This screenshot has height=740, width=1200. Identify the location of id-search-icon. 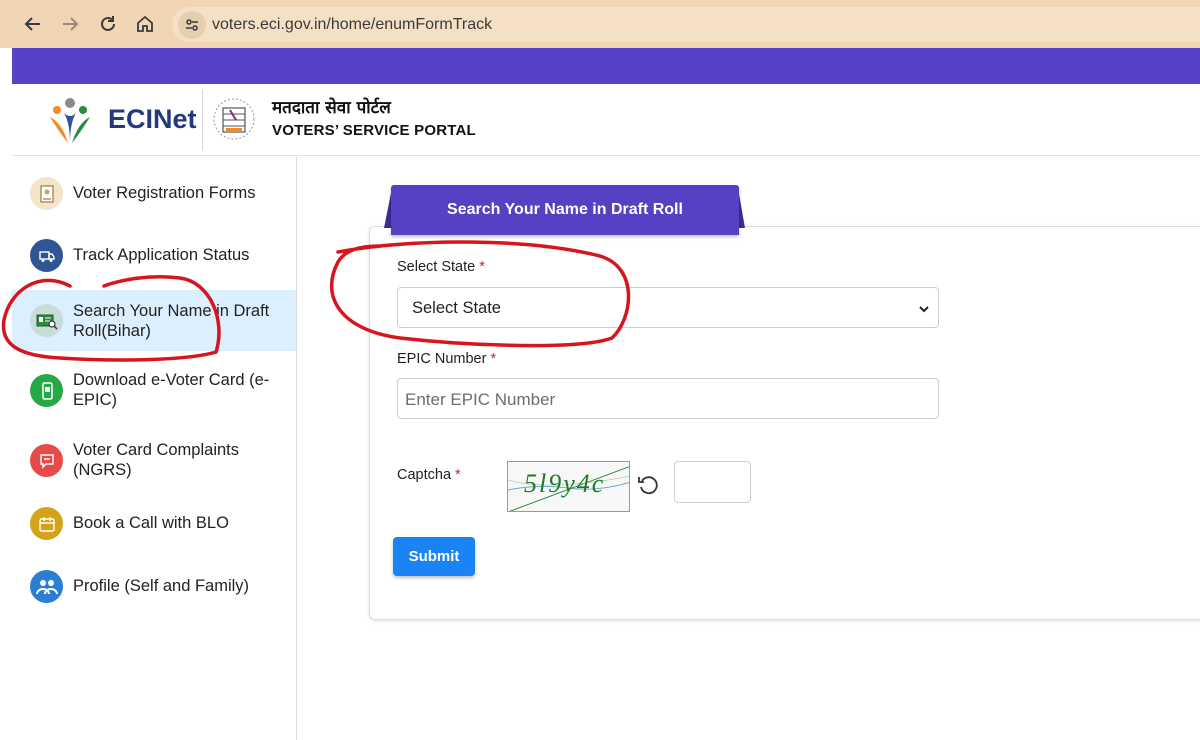
(46, 320).